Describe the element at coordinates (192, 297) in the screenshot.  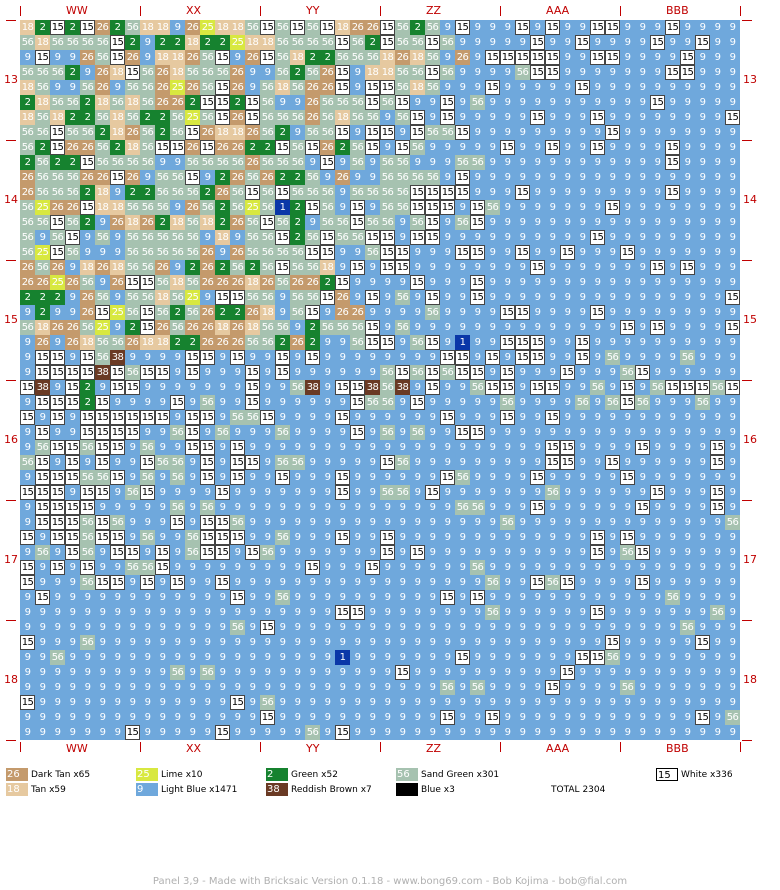
I see `mosaic-cell: 25` at that location.